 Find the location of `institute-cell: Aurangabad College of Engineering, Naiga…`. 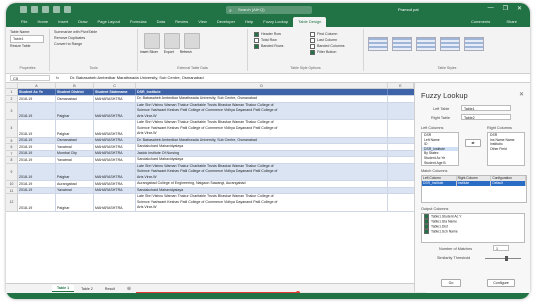

institute-cell: Aurangabad College of Engineering, Naiga… is located at coordinates (262, 184).